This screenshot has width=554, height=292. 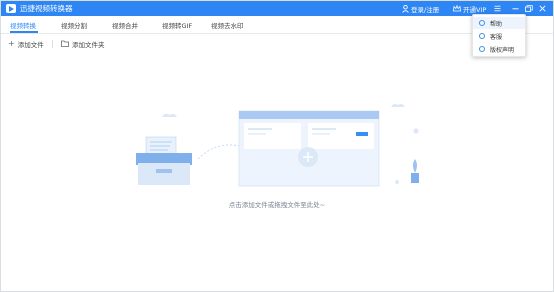 I want to click on menu-item-service: 客服, so click(x=499, y=36).